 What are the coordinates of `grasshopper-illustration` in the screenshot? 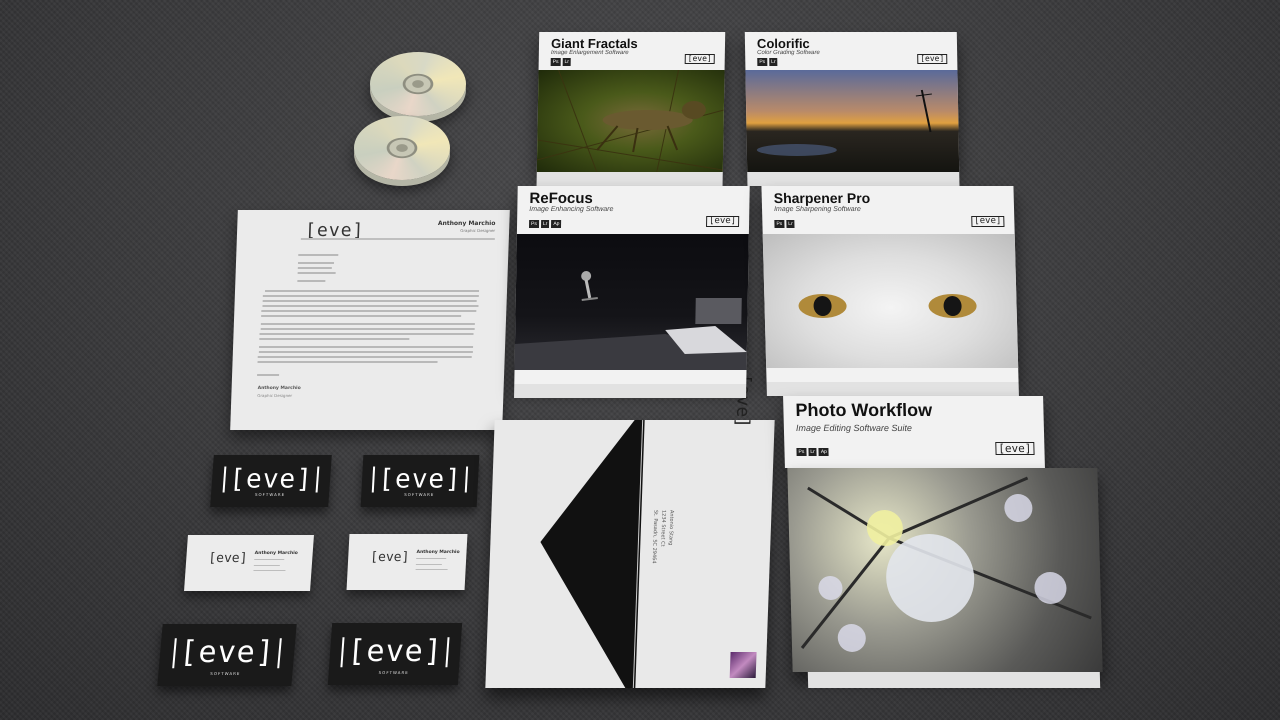 It's located at (630, 121).